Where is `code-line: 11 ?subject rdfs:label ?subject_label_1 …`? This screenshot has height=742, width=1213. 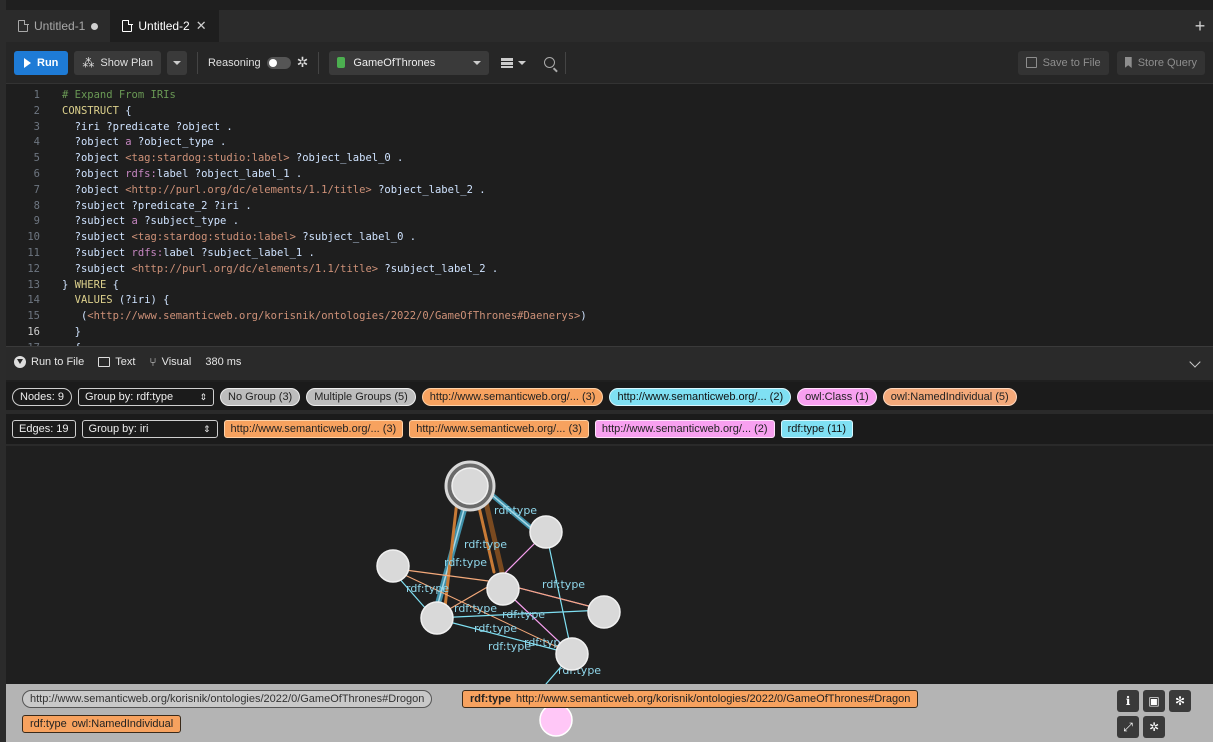 code-line: 11 ?subject rdfs:label ?subject_label_1 … is located at coordinates (609, 254).